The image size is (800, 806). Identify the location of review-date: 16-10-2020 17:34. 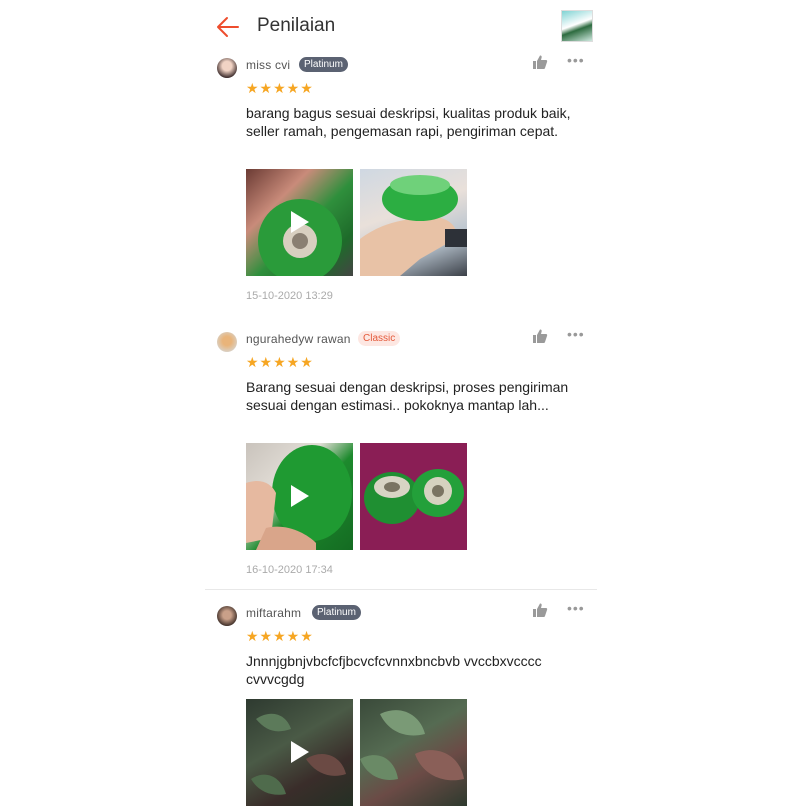
(289, 570).